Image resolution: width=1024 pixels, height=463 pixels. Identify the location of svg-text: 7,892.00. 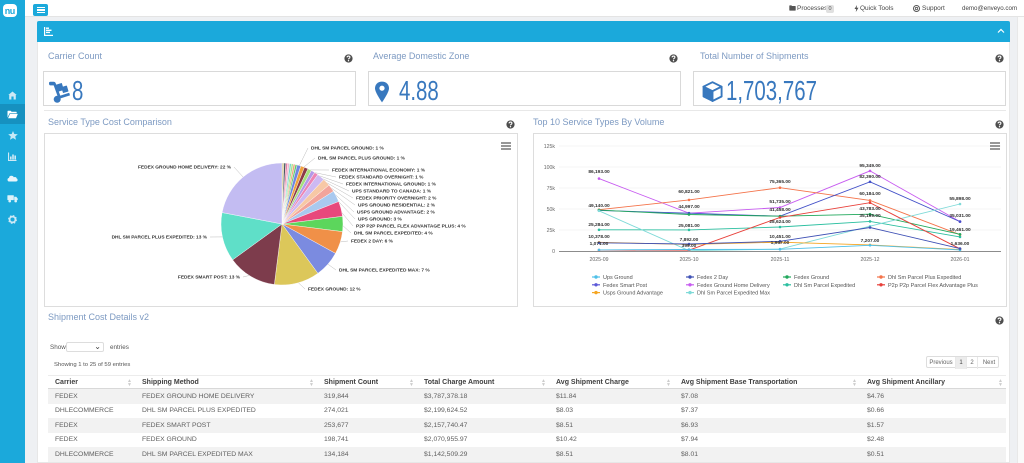
(689, 240).